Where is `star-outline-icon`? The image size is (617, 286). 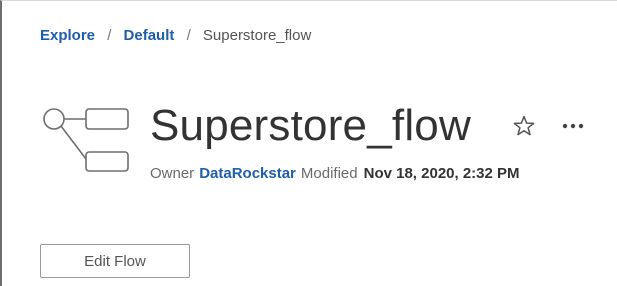 star-outline-icon is located at coordinates (524, 125).